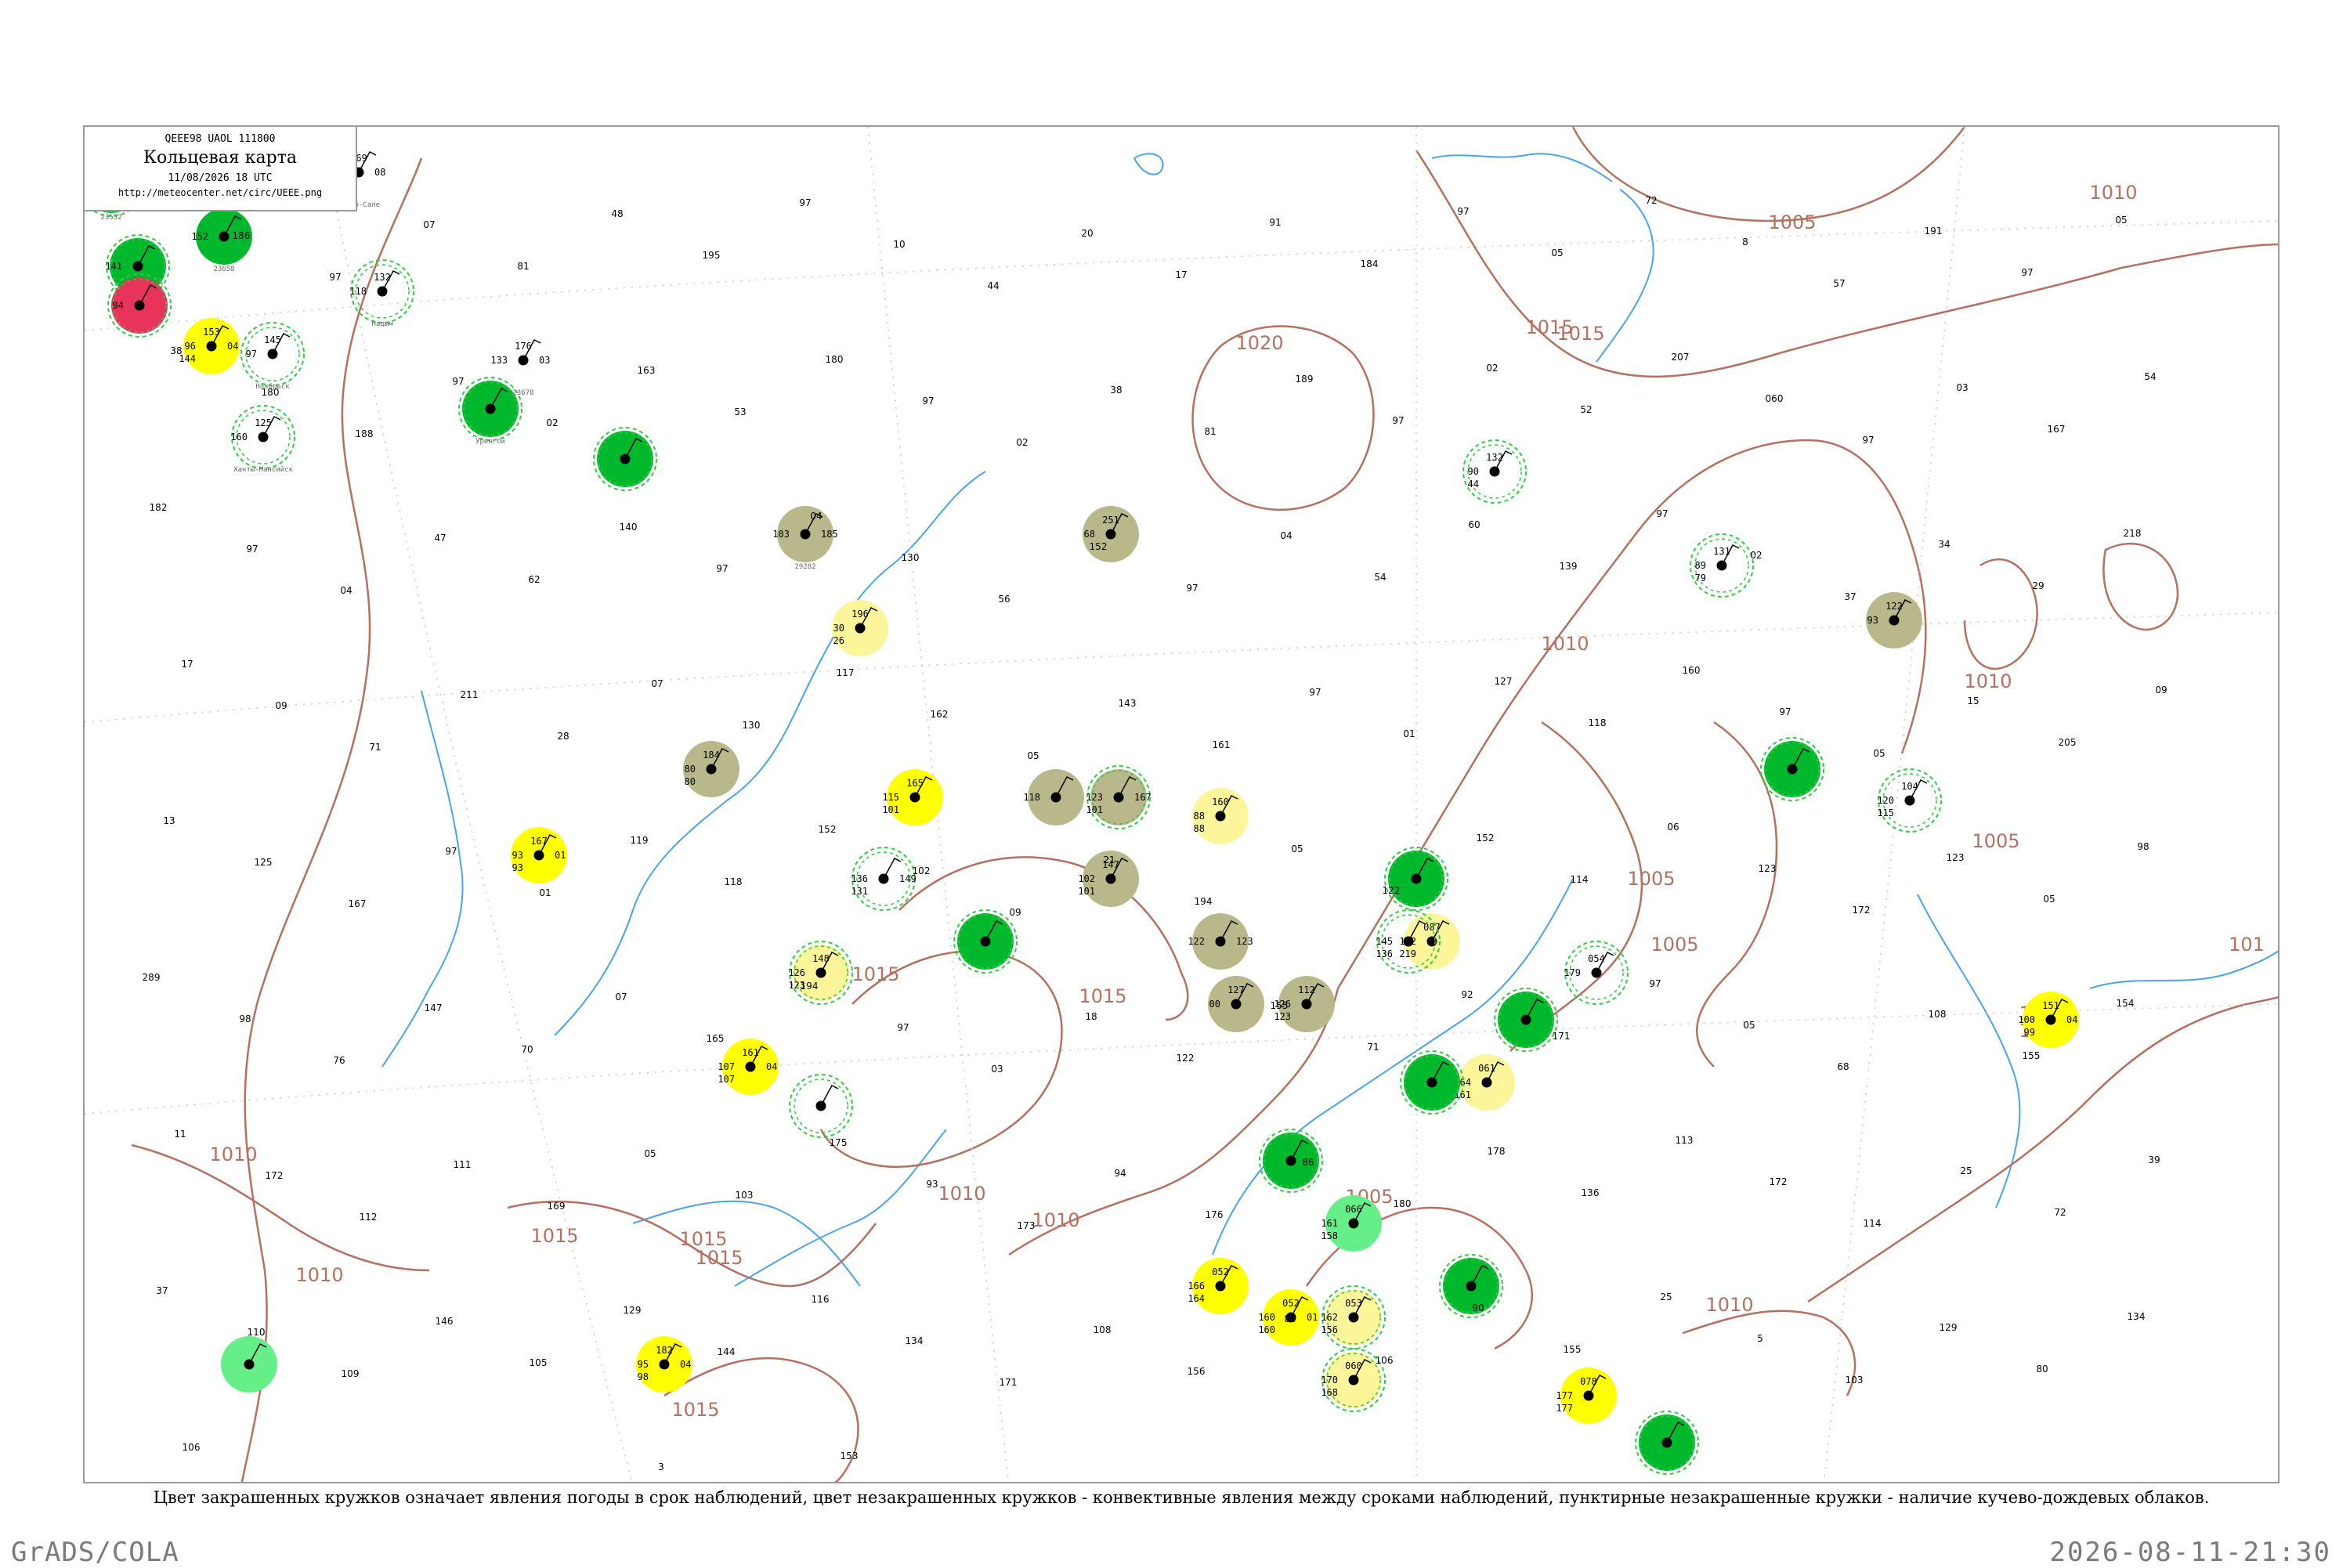  I want to click on station-plot: 078 177 177, so click(1586, 1395).